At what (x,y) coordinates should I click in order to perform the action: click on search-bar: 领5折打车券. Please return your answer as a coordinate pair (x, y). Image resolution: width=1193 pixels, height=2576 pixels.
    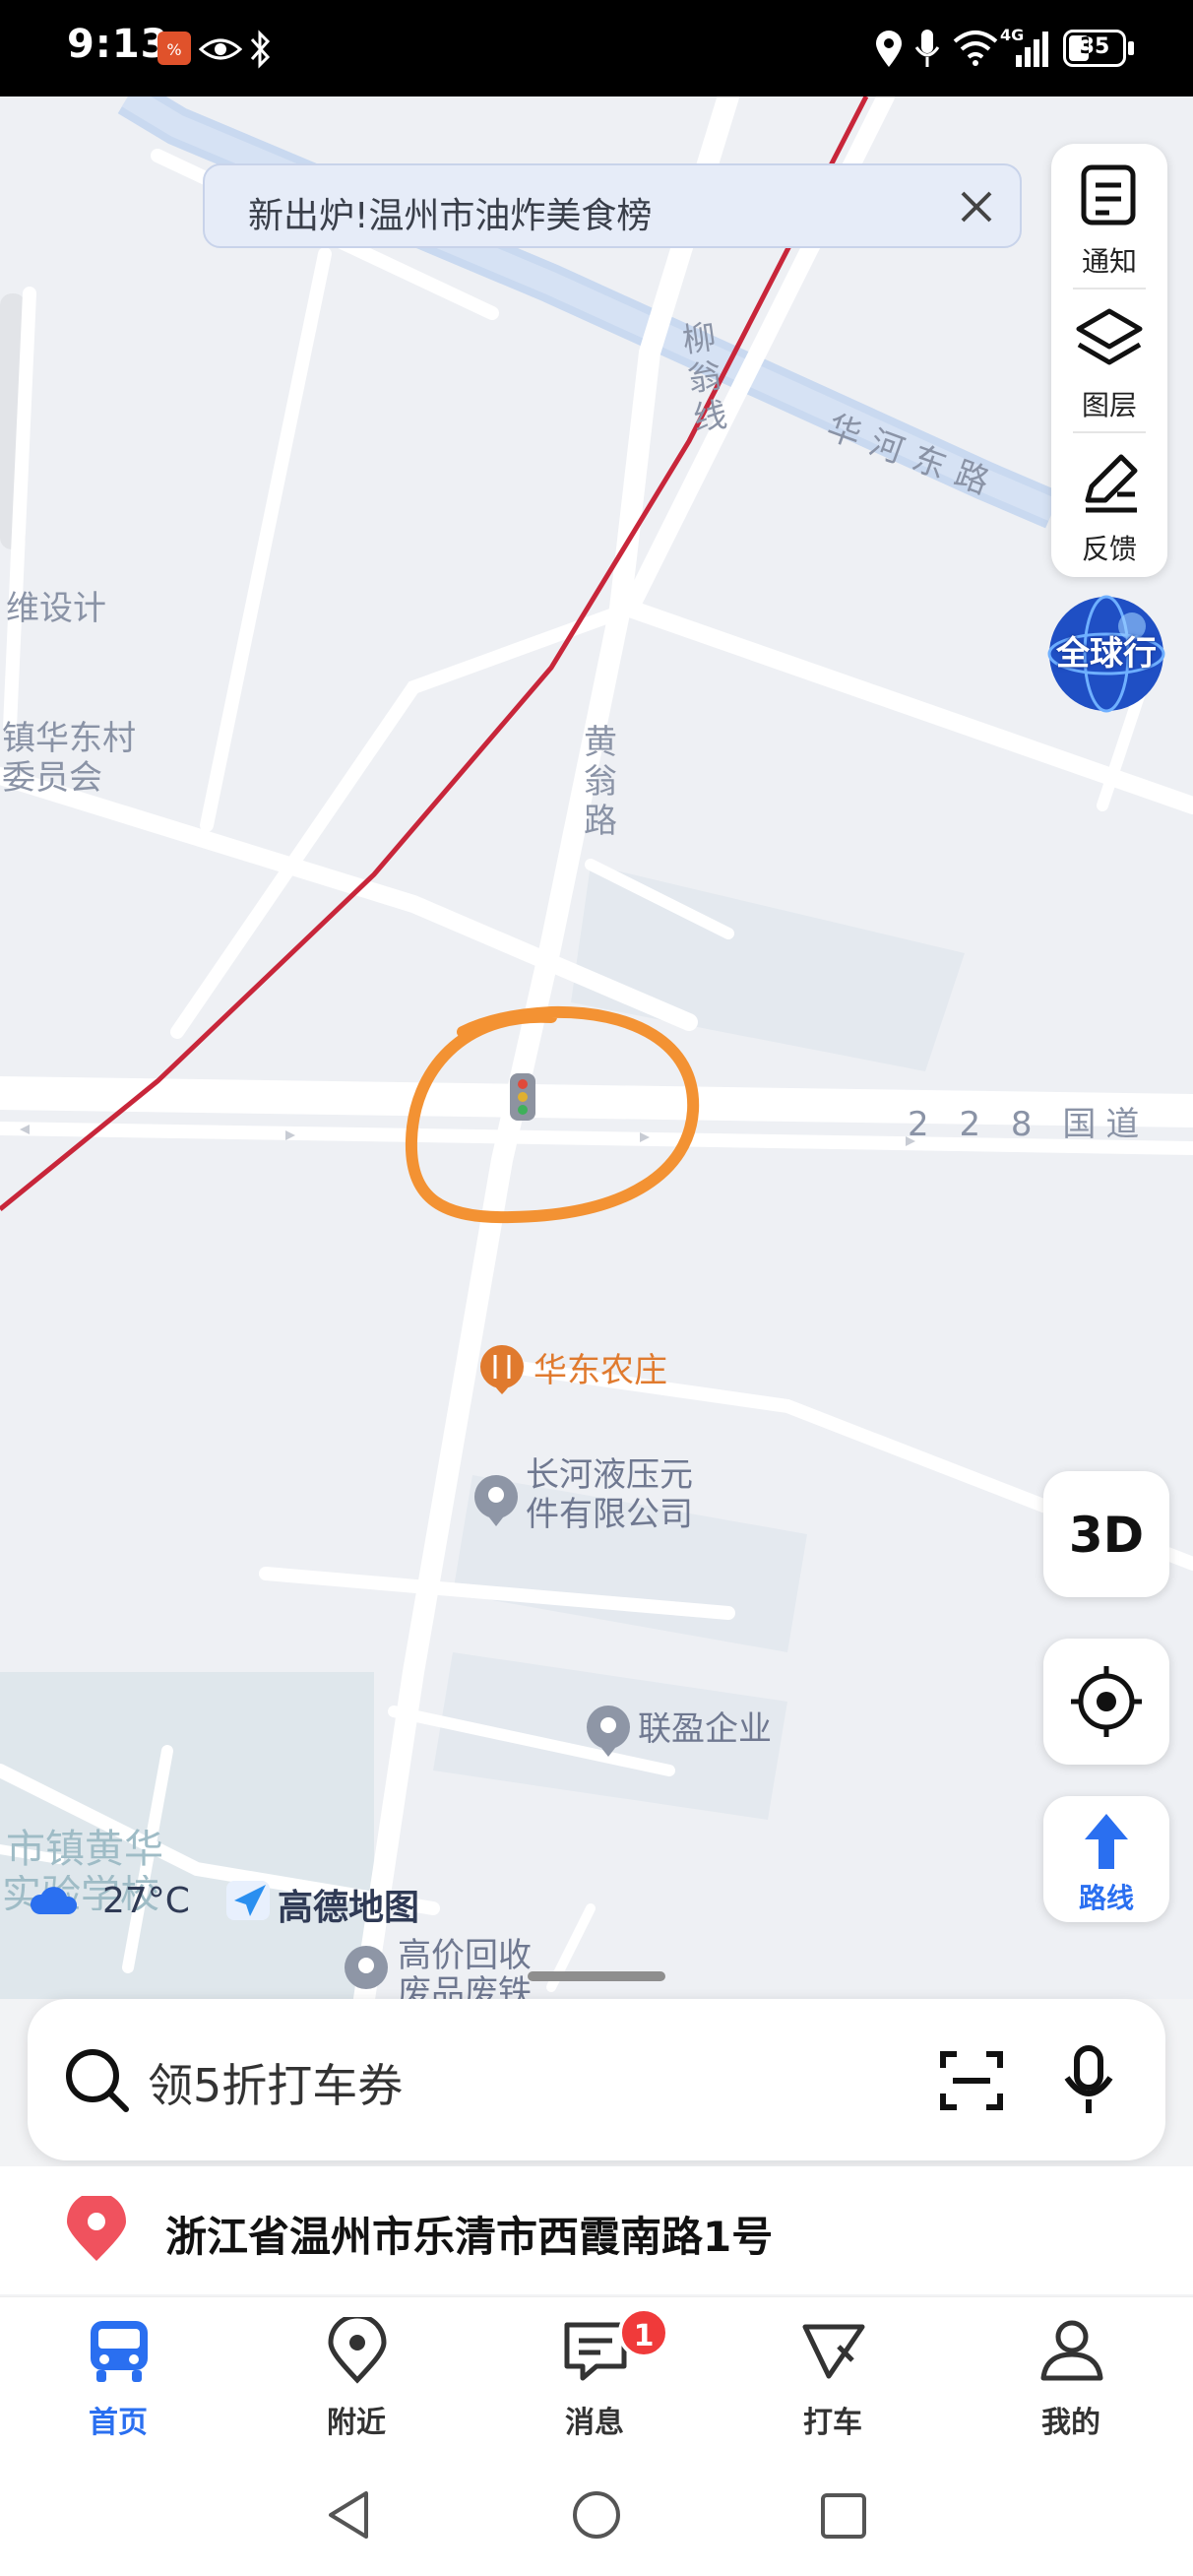
    Looking at the image, I should click on (596, 2079).